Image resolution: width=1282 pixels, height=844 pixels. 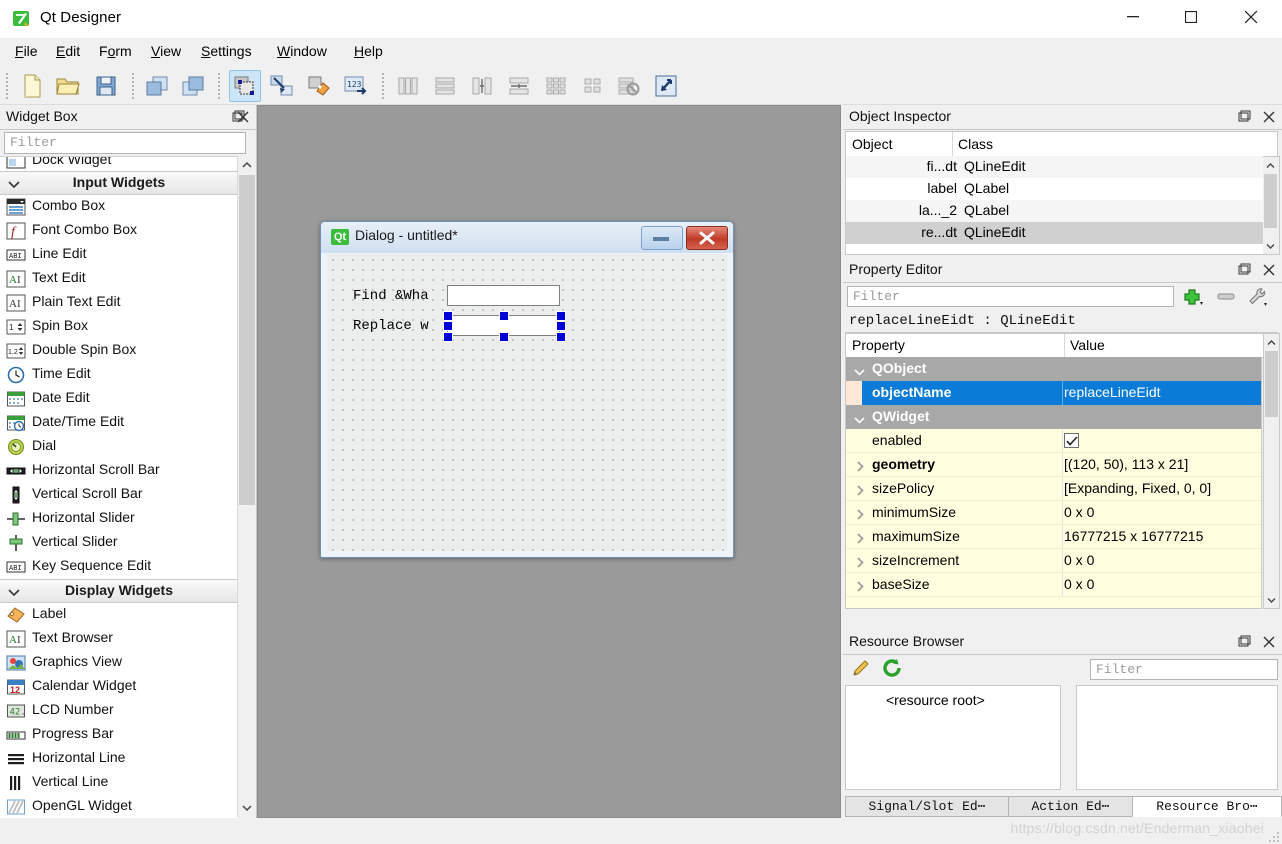 I want to click on widget-box-category-display-widgets: Display Widgets, so click(x=119, y=591).